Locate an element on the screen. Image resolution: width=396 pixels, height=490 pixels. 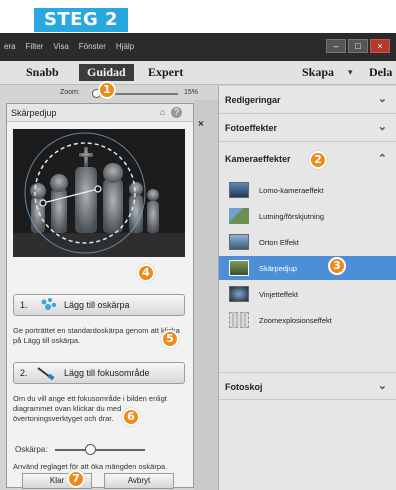
effect-vignette: Vinjetteffekt is located at coordinates (307, 294).